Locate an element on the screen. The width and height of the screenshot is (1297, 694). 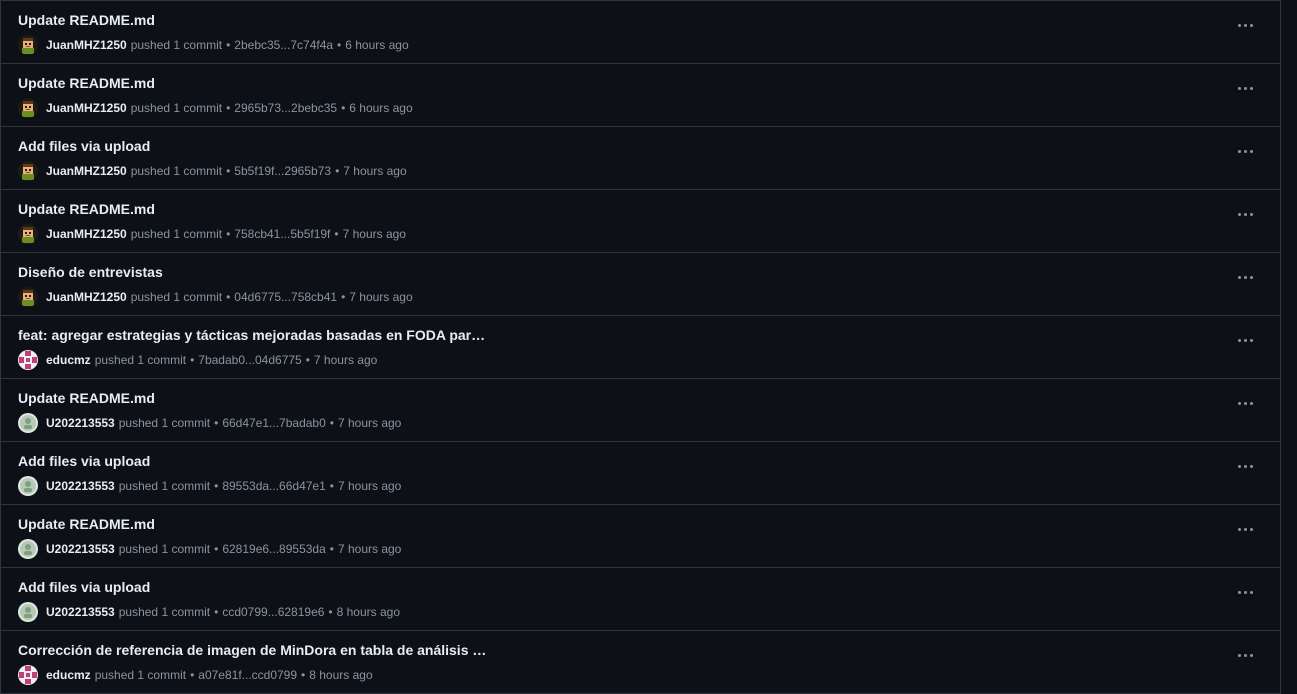
commit-range-link: 2bebc35...7c74f4a is located at coordinates (283, 45).